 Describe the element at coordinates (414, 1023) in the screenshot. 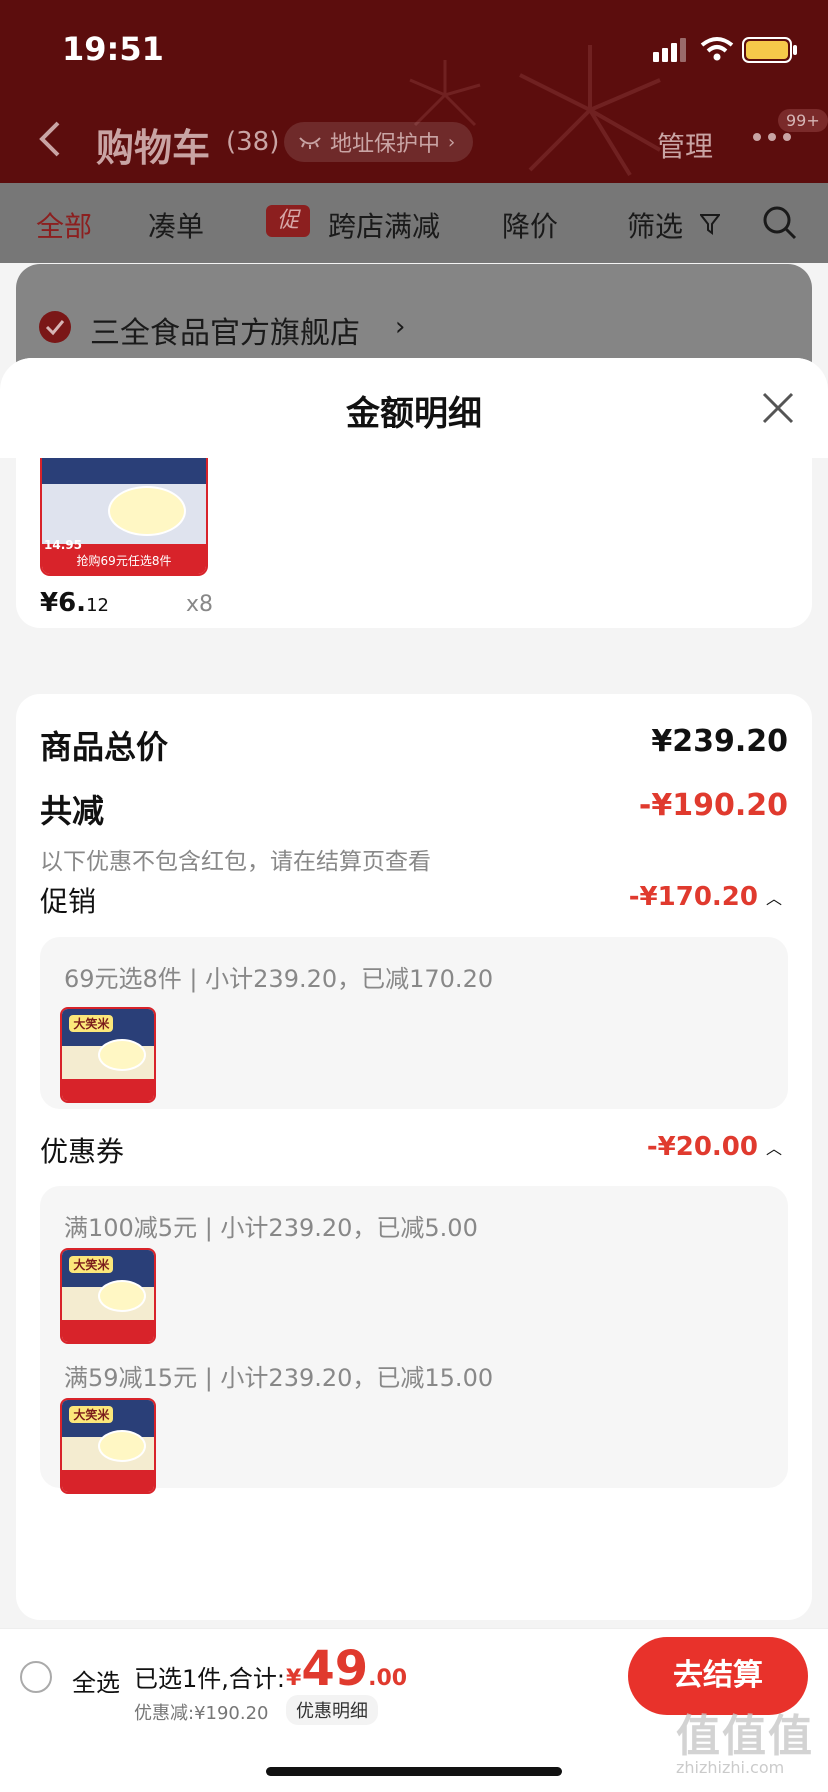

I see `promo-detail-box: 69元选8件 | 小计239.20，已减170.20 大笑米` at that location.